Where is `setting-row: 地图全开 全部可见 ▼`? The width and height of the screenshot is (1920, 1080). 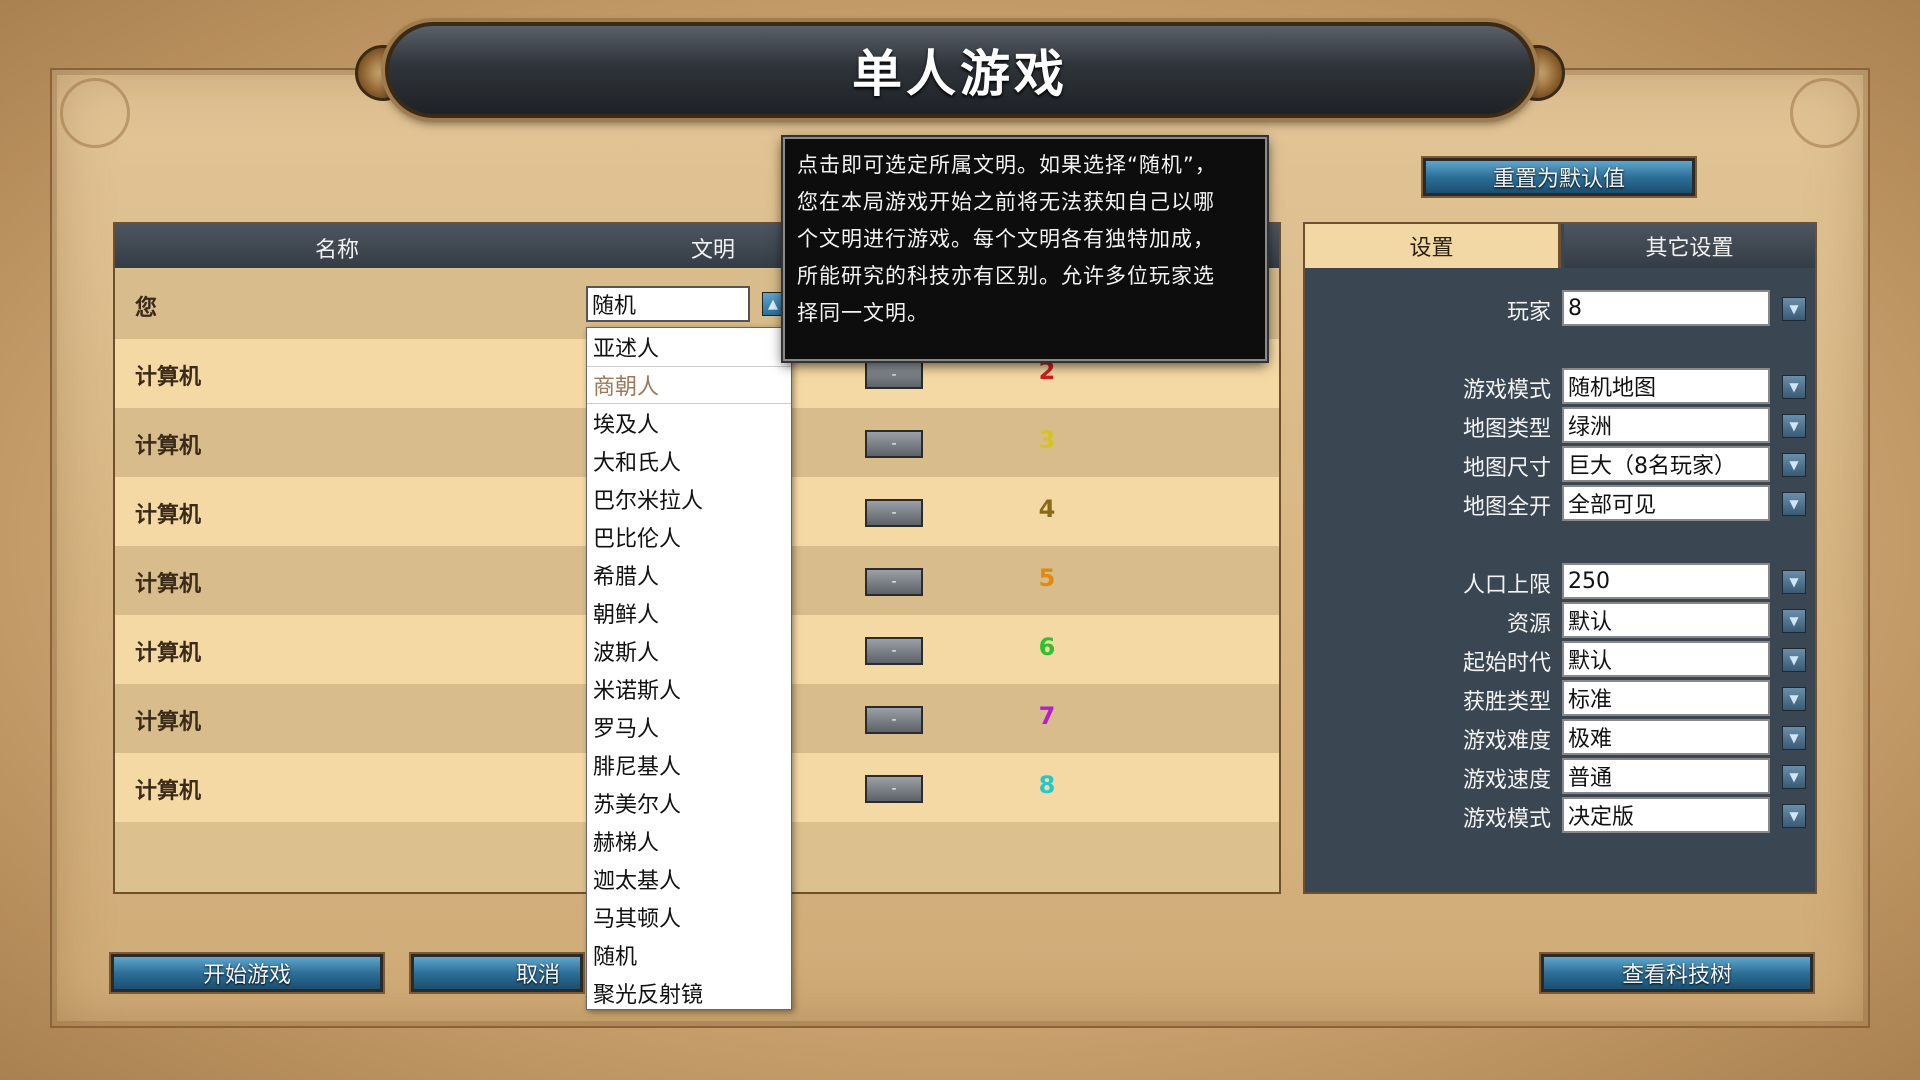
setting-row: 地图全开 全部可见 ▼ is located at coordinates (1560, 503).